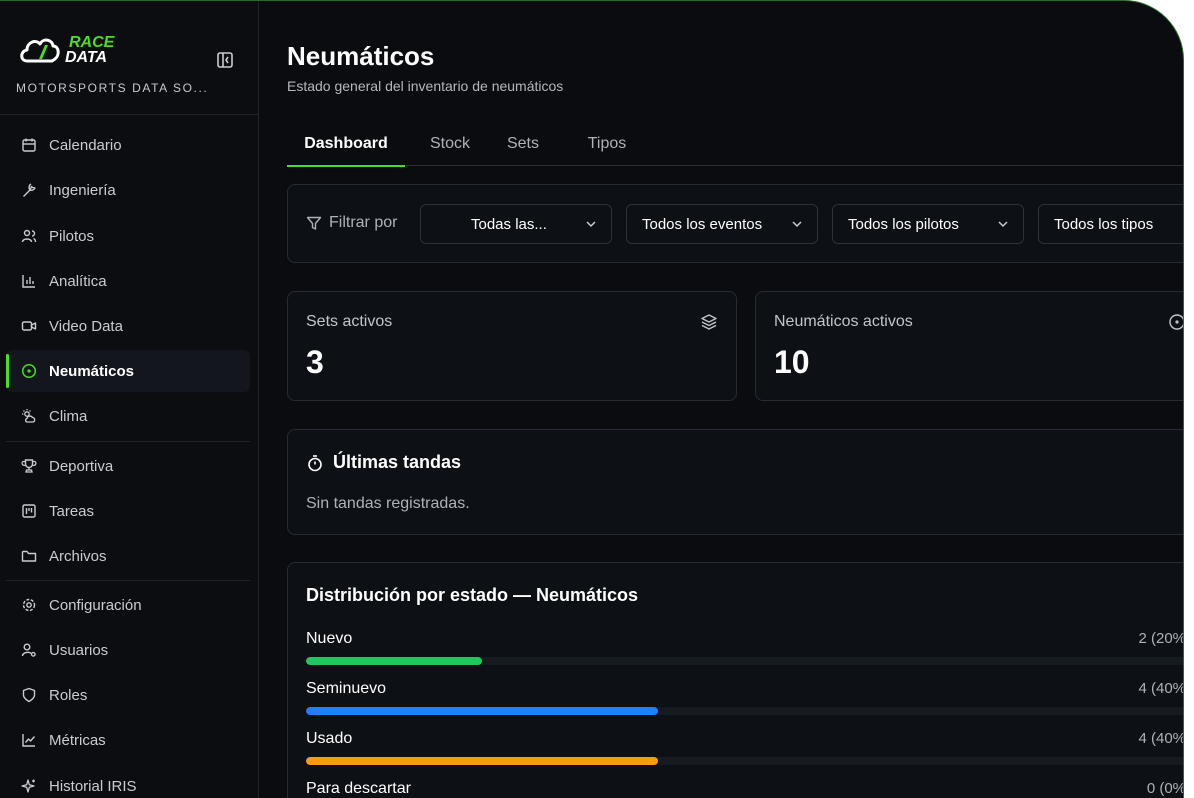  What do you see at coordinates (450, 144) in the screenshot?
I see `tab-stock: Stock` at bounding box center [450, 144].